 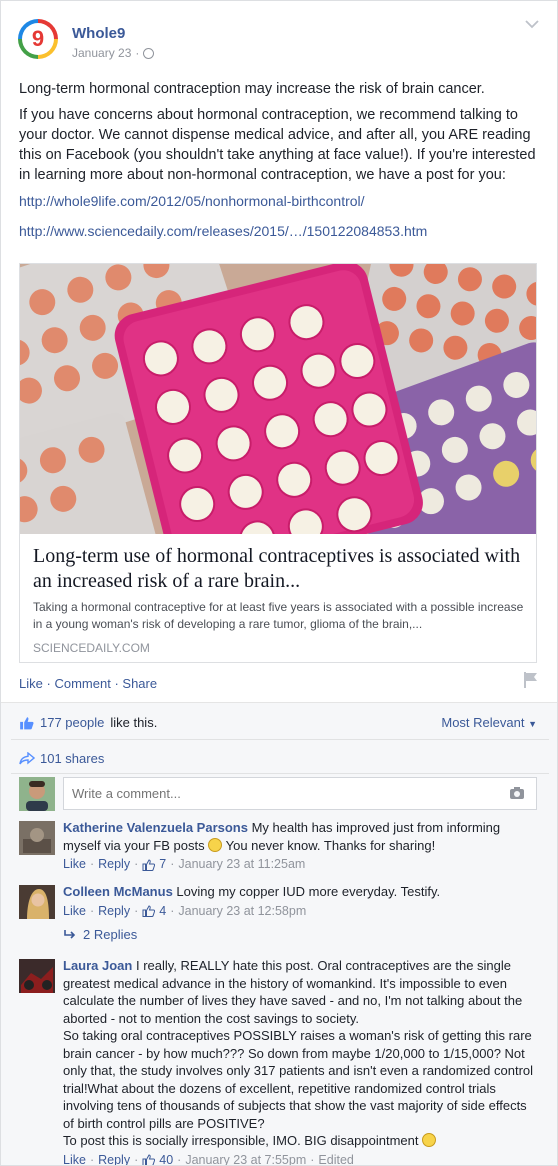 I want to click on comment-author: Katherine Valenzuela Parsons, so click(x=155, y=827).